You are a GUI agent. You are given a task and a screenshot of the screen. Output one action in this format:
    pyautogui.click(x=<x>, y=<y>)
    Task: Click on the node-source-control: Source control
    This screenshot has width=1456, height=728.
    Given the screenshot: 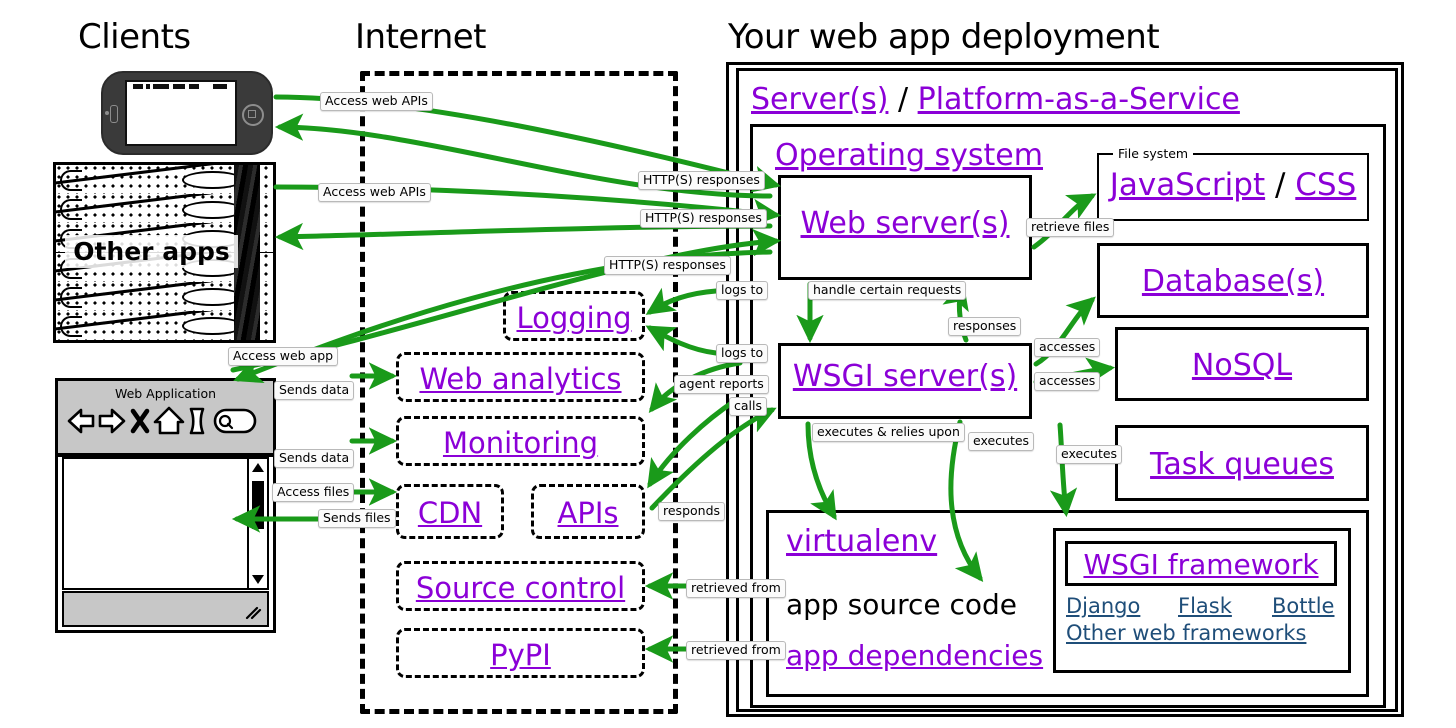 What is the action you would take?
    pyautogui.click(x=520, y=586)
    